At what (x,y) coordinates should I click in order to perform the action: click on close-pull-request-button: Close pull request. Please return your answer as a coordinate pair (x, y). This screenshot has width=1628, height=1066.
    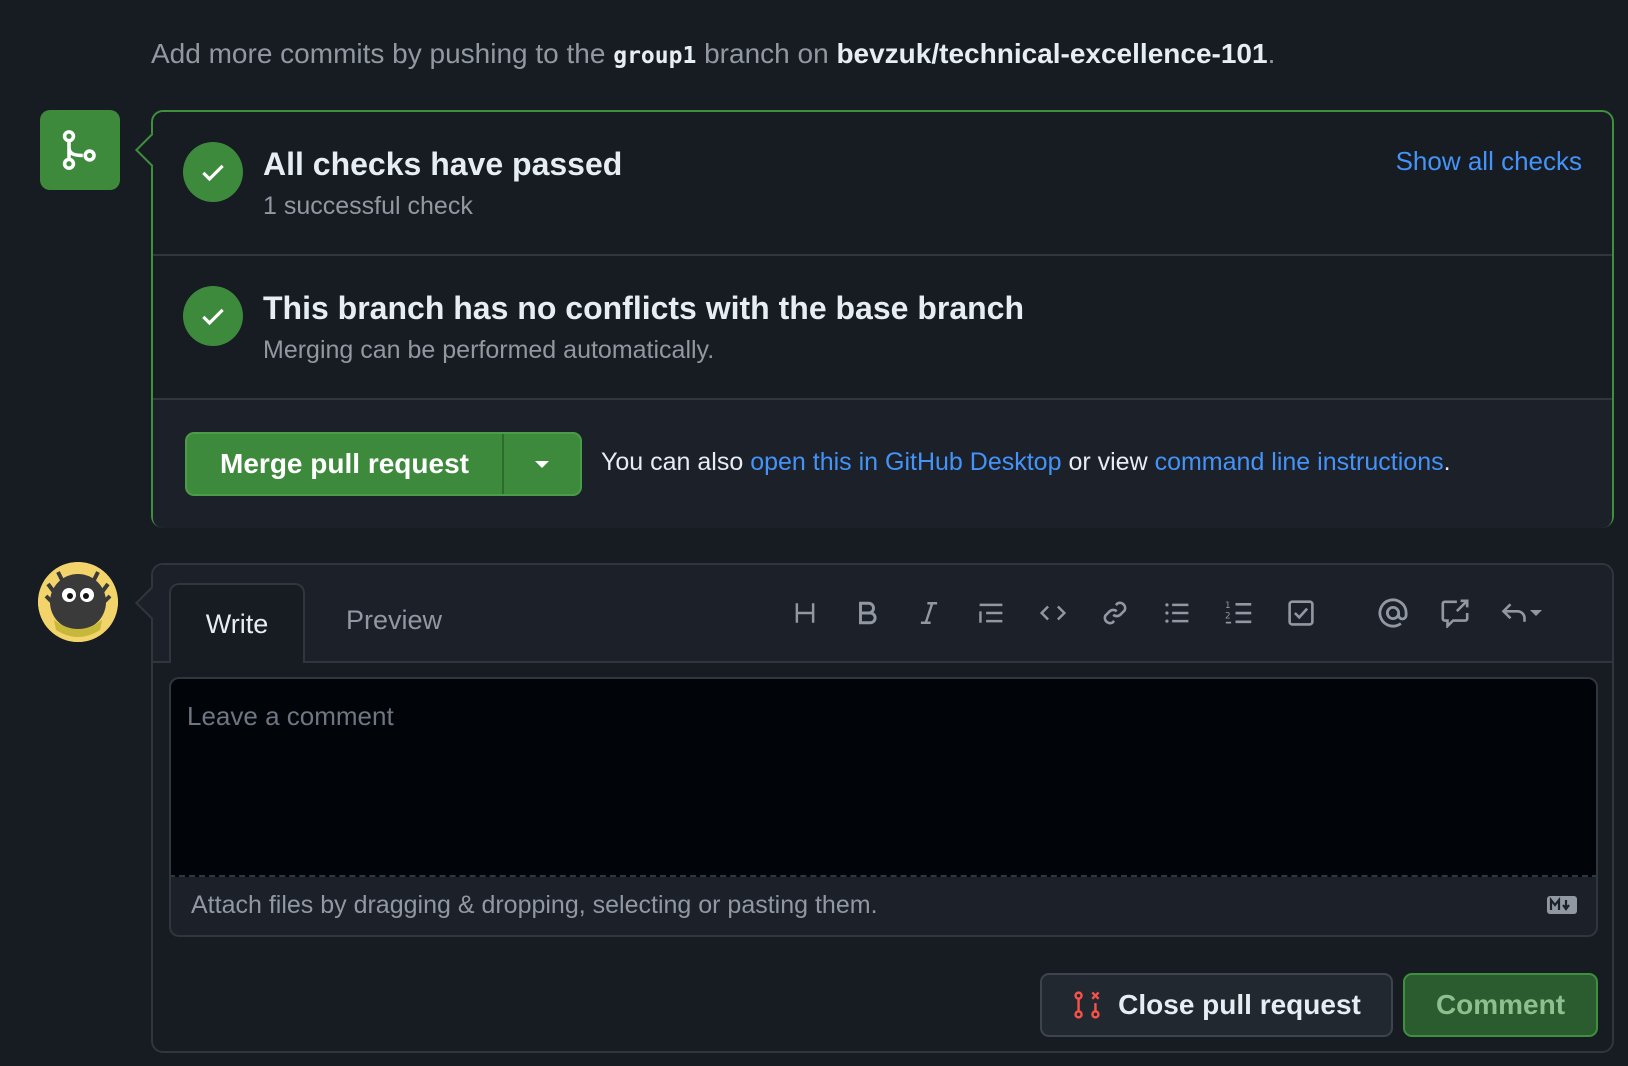
    Looking at the image, I should click on (1216, 1005).